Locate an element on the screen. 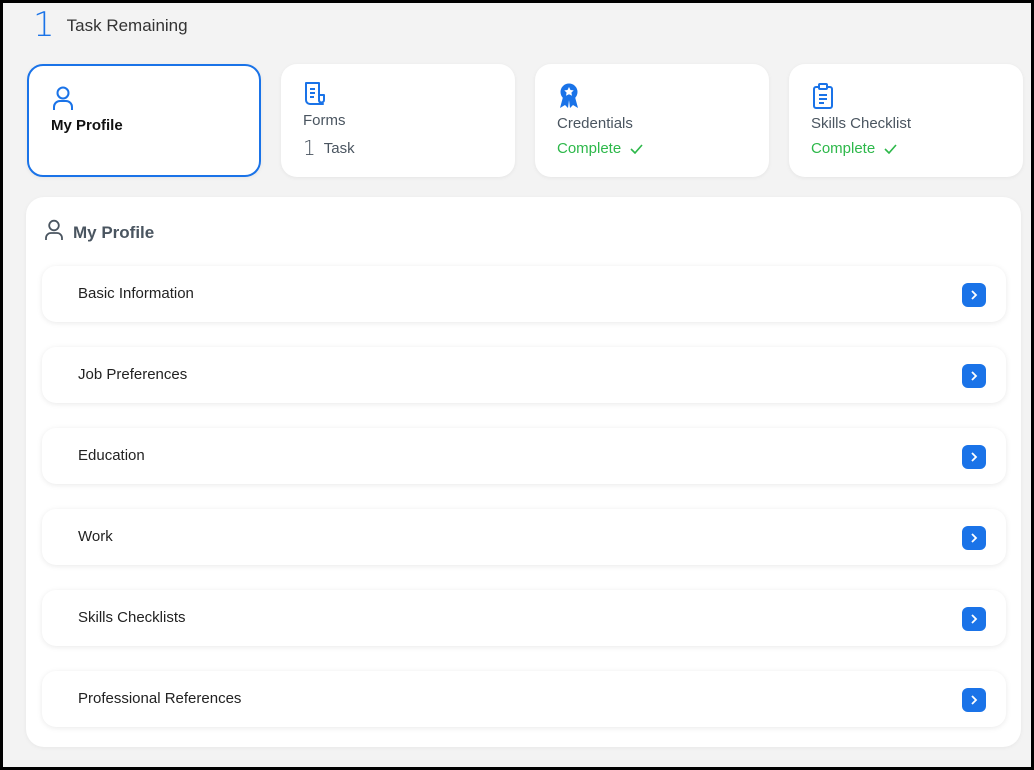 Image resolution: width=1034 pixels, height=770 pixels. tasks-remaining-summary: 1 Task Remaining is located at coordinates (110, 25).